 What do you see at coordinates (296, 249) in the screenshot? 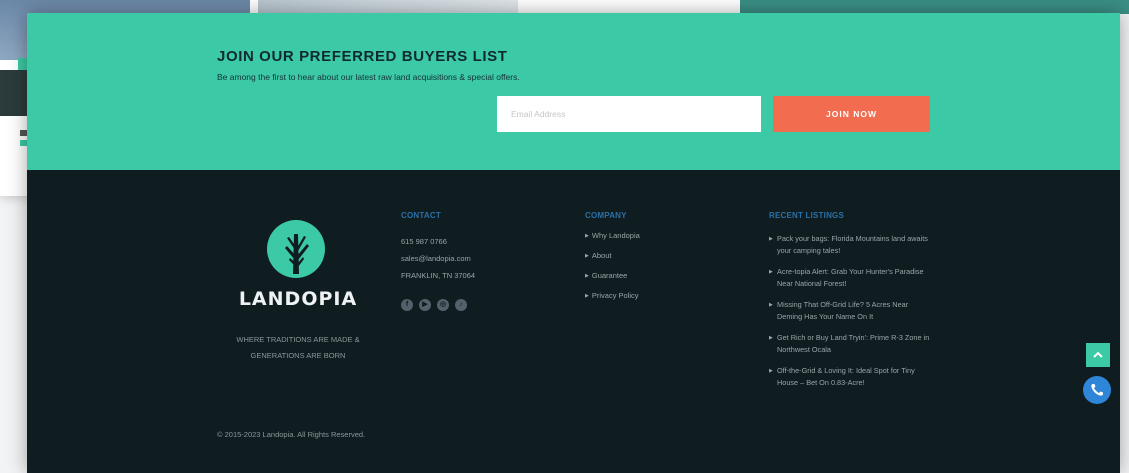
I see `tree-icon` at bounding box center [296, 249].